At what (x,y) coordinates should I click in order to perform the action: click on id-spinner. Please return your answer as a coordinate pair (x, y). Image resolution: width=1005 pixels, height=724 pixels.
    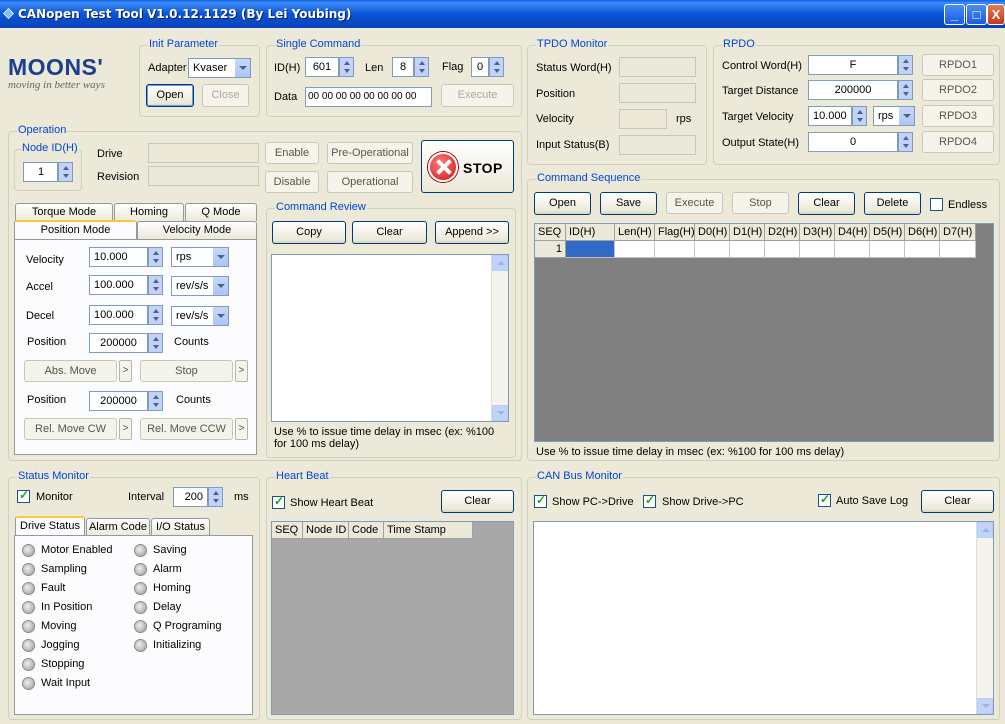
    Looking at the image, I should click on (346, 67).